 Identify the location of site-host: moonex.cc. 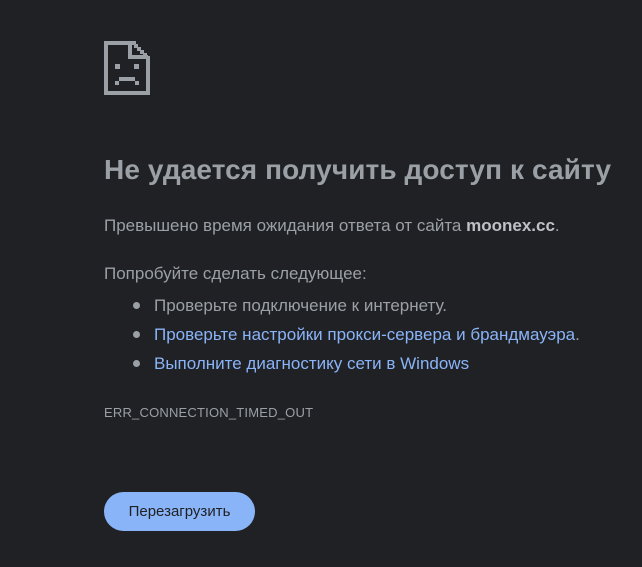
(510, 225).